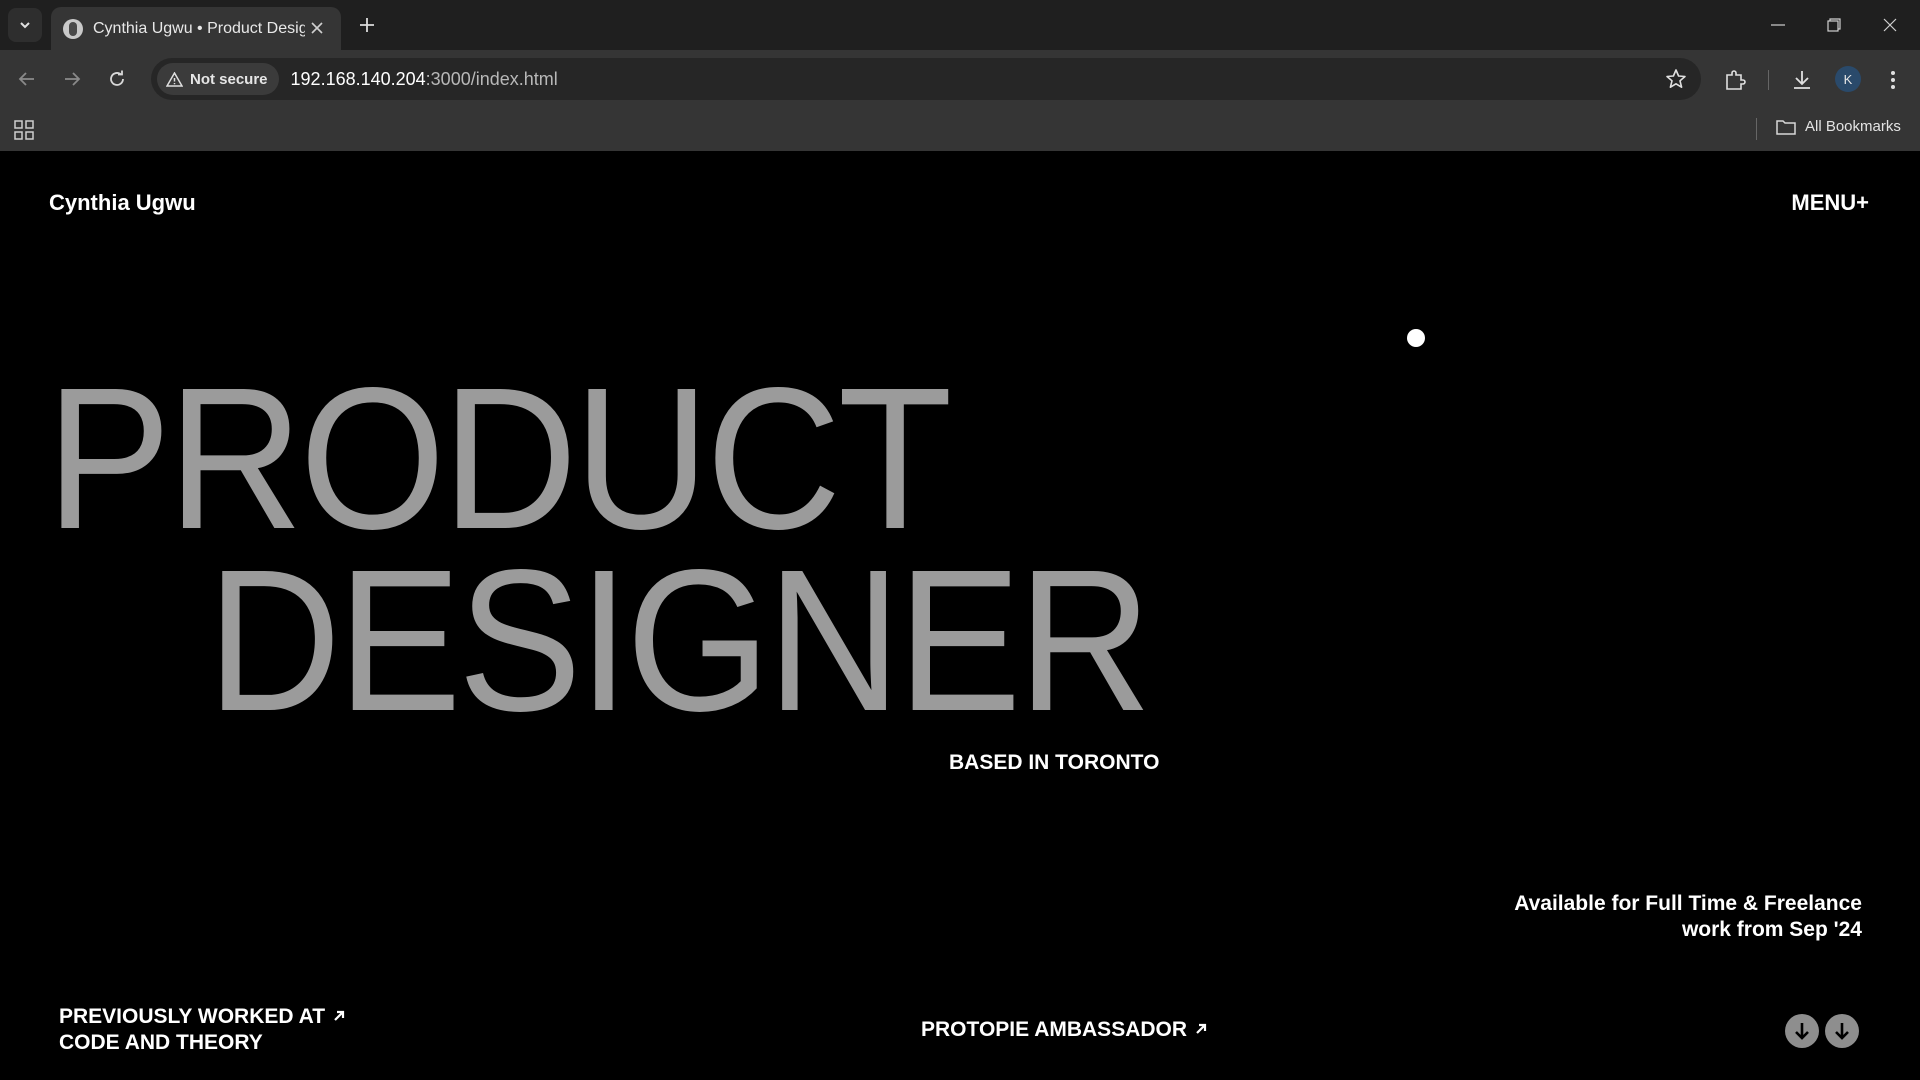 This screenshot has height=1080, width=1920. What do you see at coordinates (1676, 78) in the screenshot?
I see `star-icon` at bounding box center [1676, 78].